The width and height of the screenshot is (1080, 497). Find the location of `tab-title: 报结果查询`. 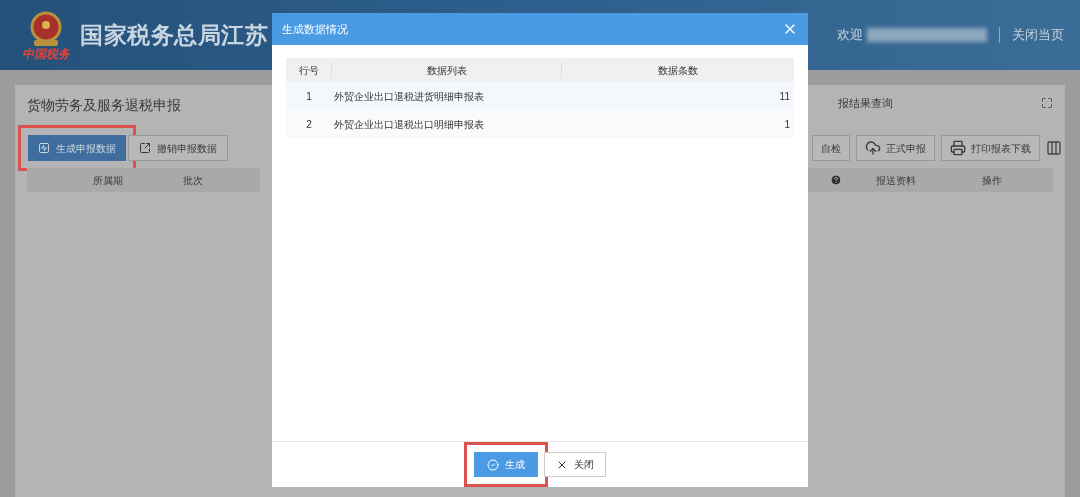

tab-title: 报结果查询 is located at coordinates (865, 103).